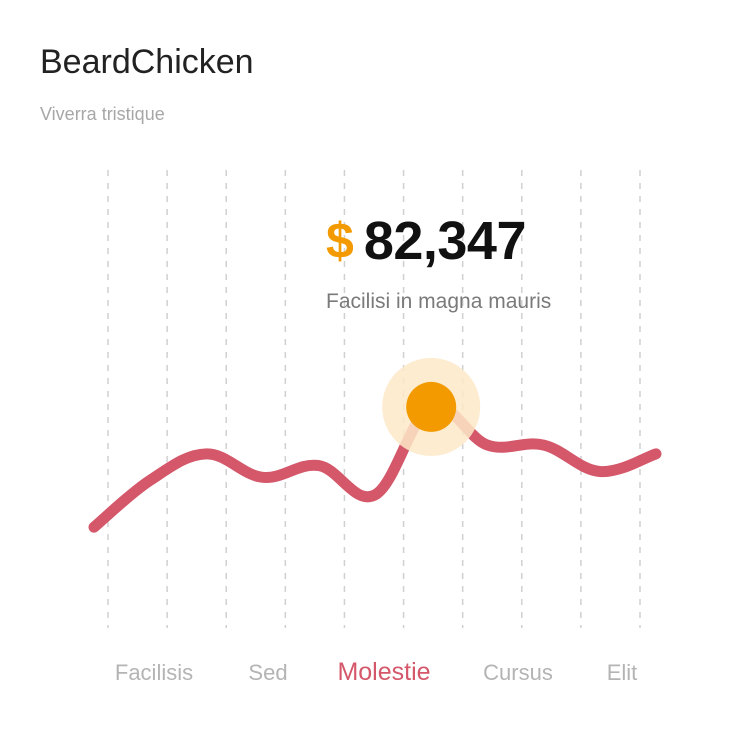 This screenshot has width=750, height=750. Describe the element at coordinates (375, 466) in the screenshot. I see `series-line` at that location.